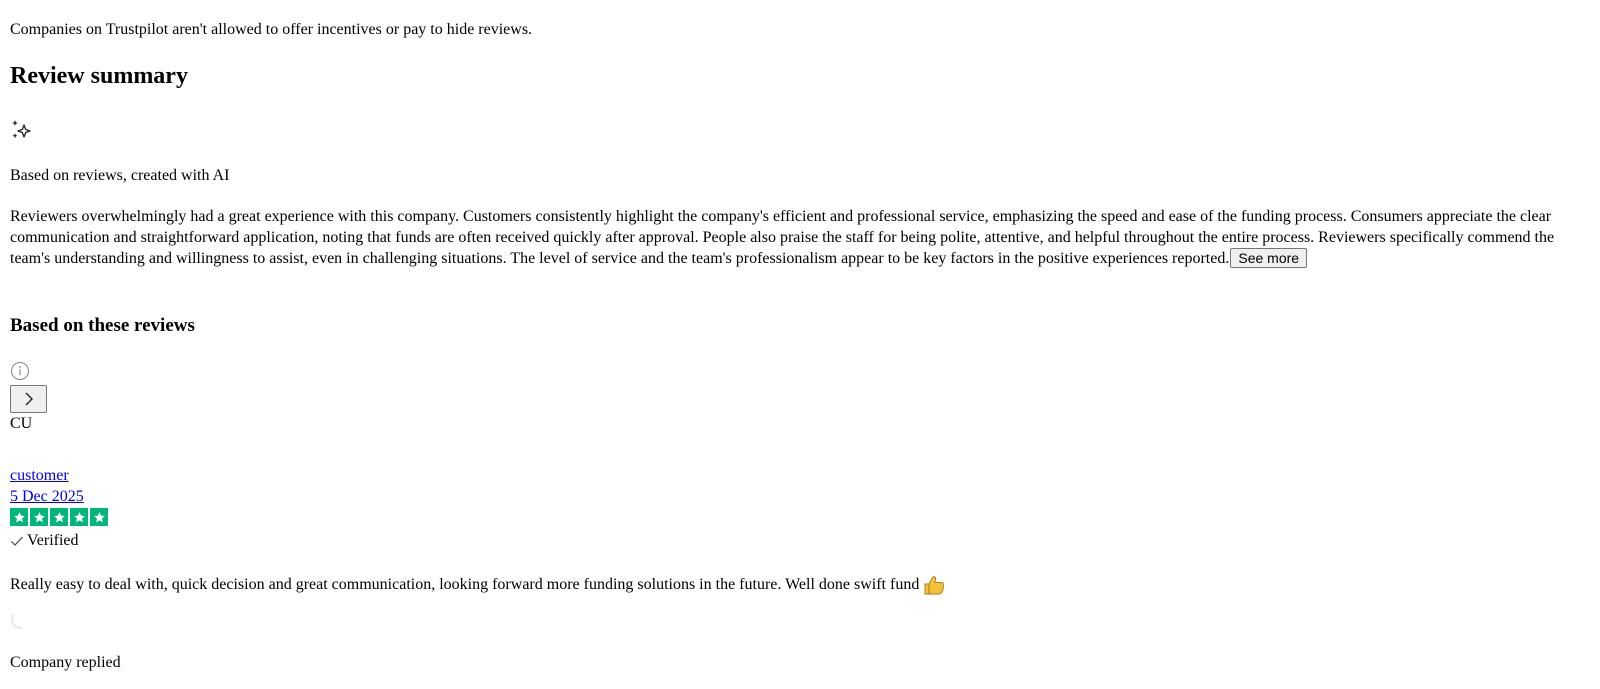 This screenshot has height=689, width=1600. I want to click on sparkles-icon, so click(21, 129).